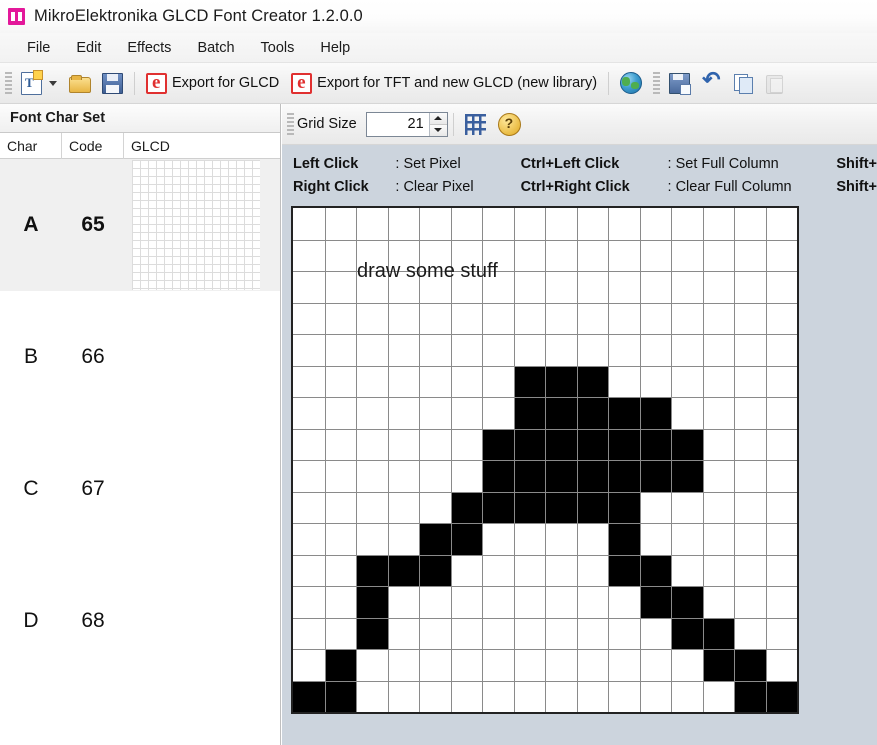 The height and width of the screenshot is (745, 877). I want to click on table-row: D 68, so click(140, 621).